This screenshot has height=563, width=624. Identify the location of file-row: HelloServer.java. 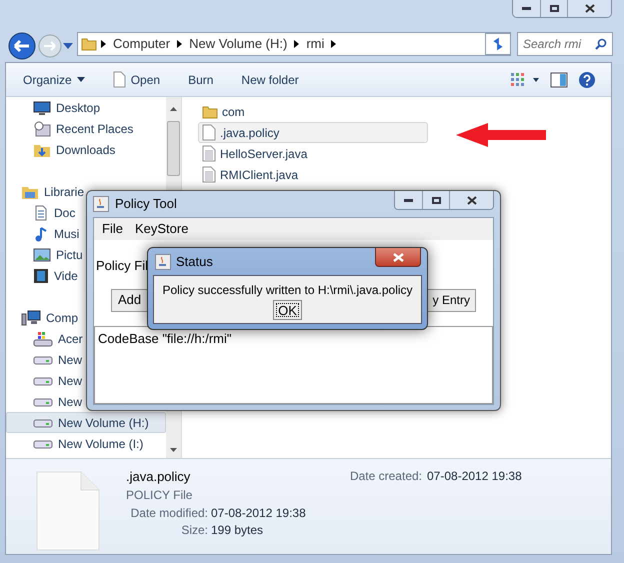
(313, 153).